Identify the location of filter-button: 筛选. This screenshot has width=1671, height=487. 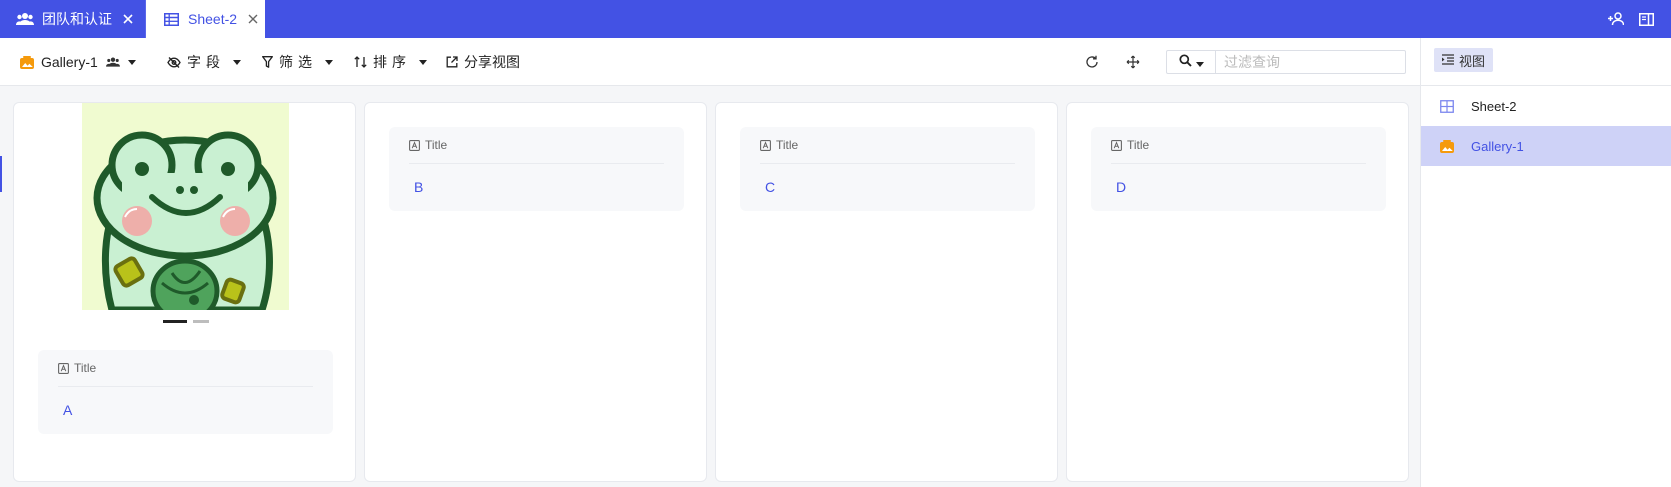
(297, 62).